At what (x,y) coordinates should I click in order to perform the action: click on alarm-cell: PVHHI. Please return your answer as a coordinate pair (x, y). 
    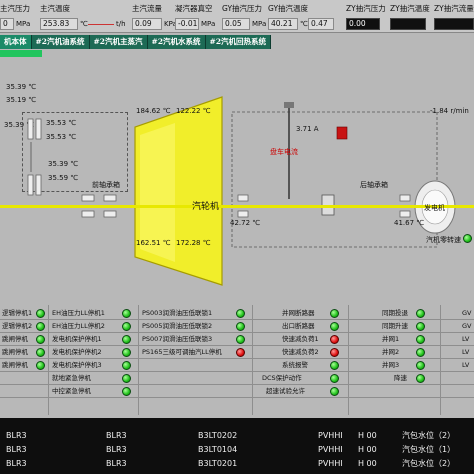
    Looking at the image, I should click on (330, 435).